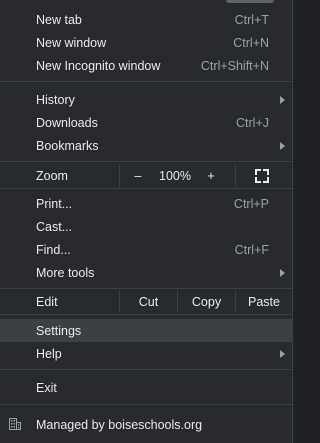  What do you see at coordinates (52, 175) in the screenshot?
I see `zoom-label: Zoom` at bounding box center [52, 175].